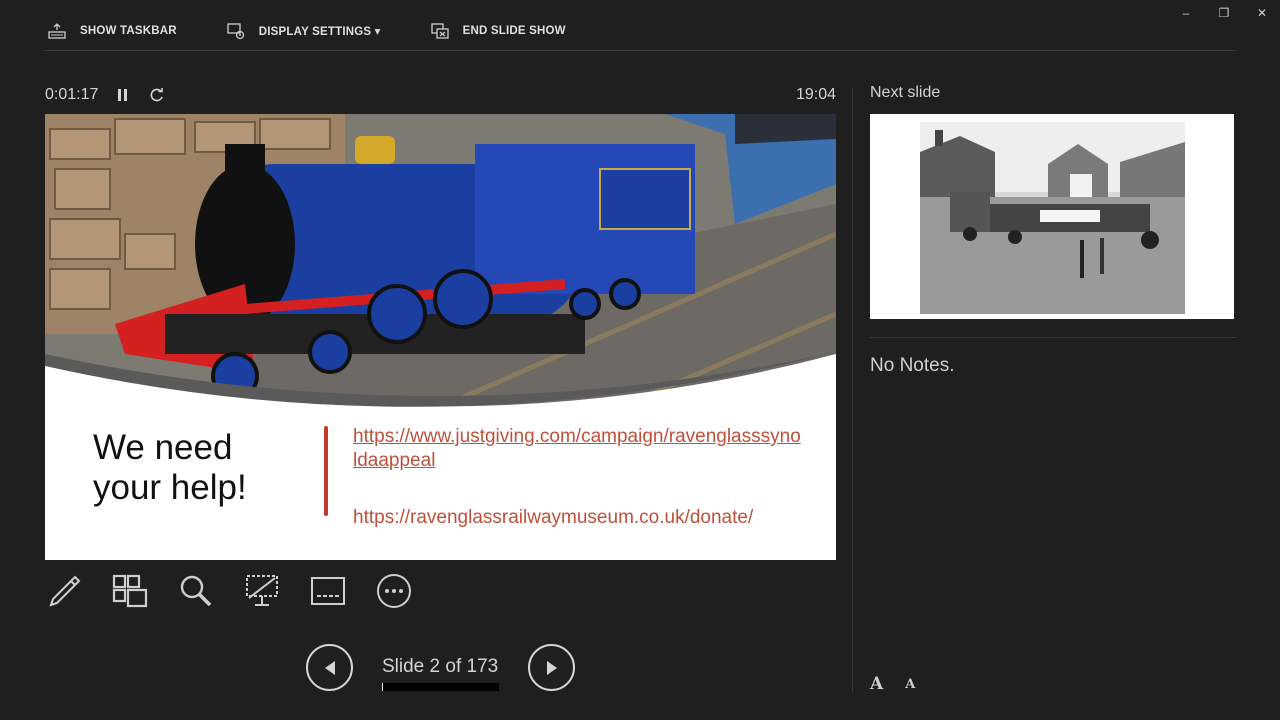 The image size is (1280, 720). Describe the element at coordinates (852, 390) in the screenshot. I see `panel-divider` at that location.